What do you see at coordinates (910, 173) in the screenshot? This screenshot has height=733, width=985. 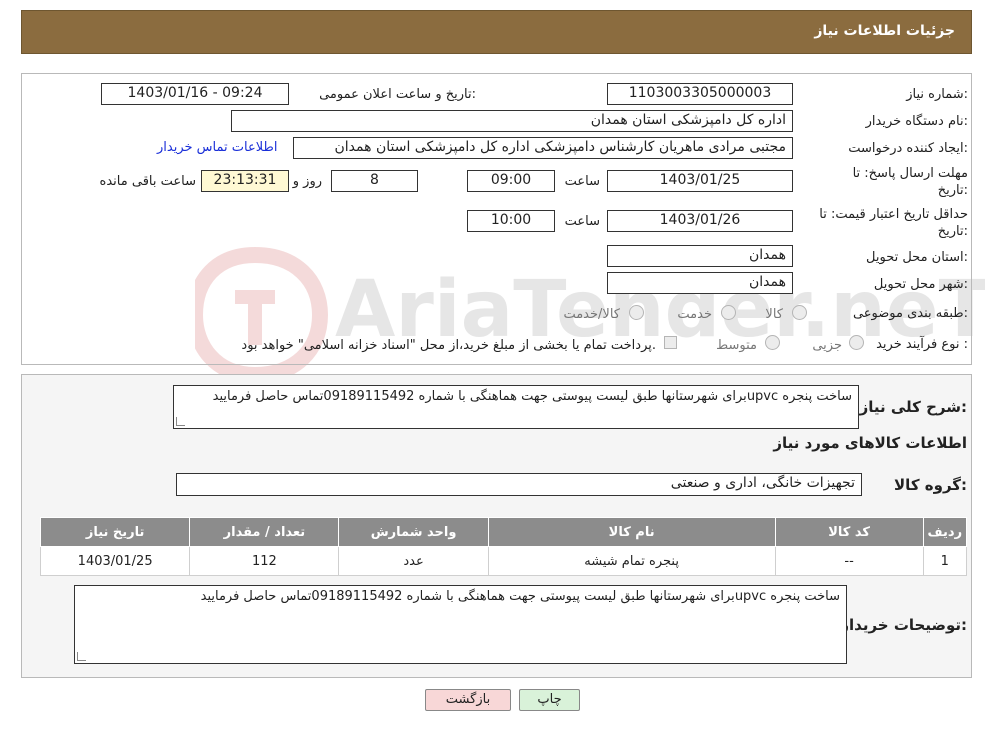 I see `deadline-label-line1: مهلت ارسال پاسخ: تا` at bounding box center [910, 173].